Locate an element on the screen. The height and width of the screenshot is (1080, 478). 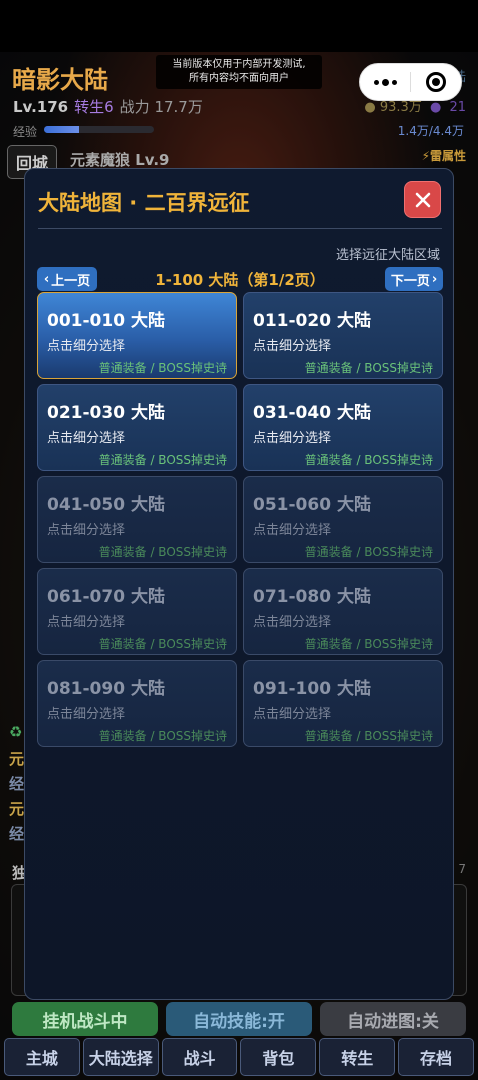
nav-save: 存档 is located at coordinates (436, 1057).